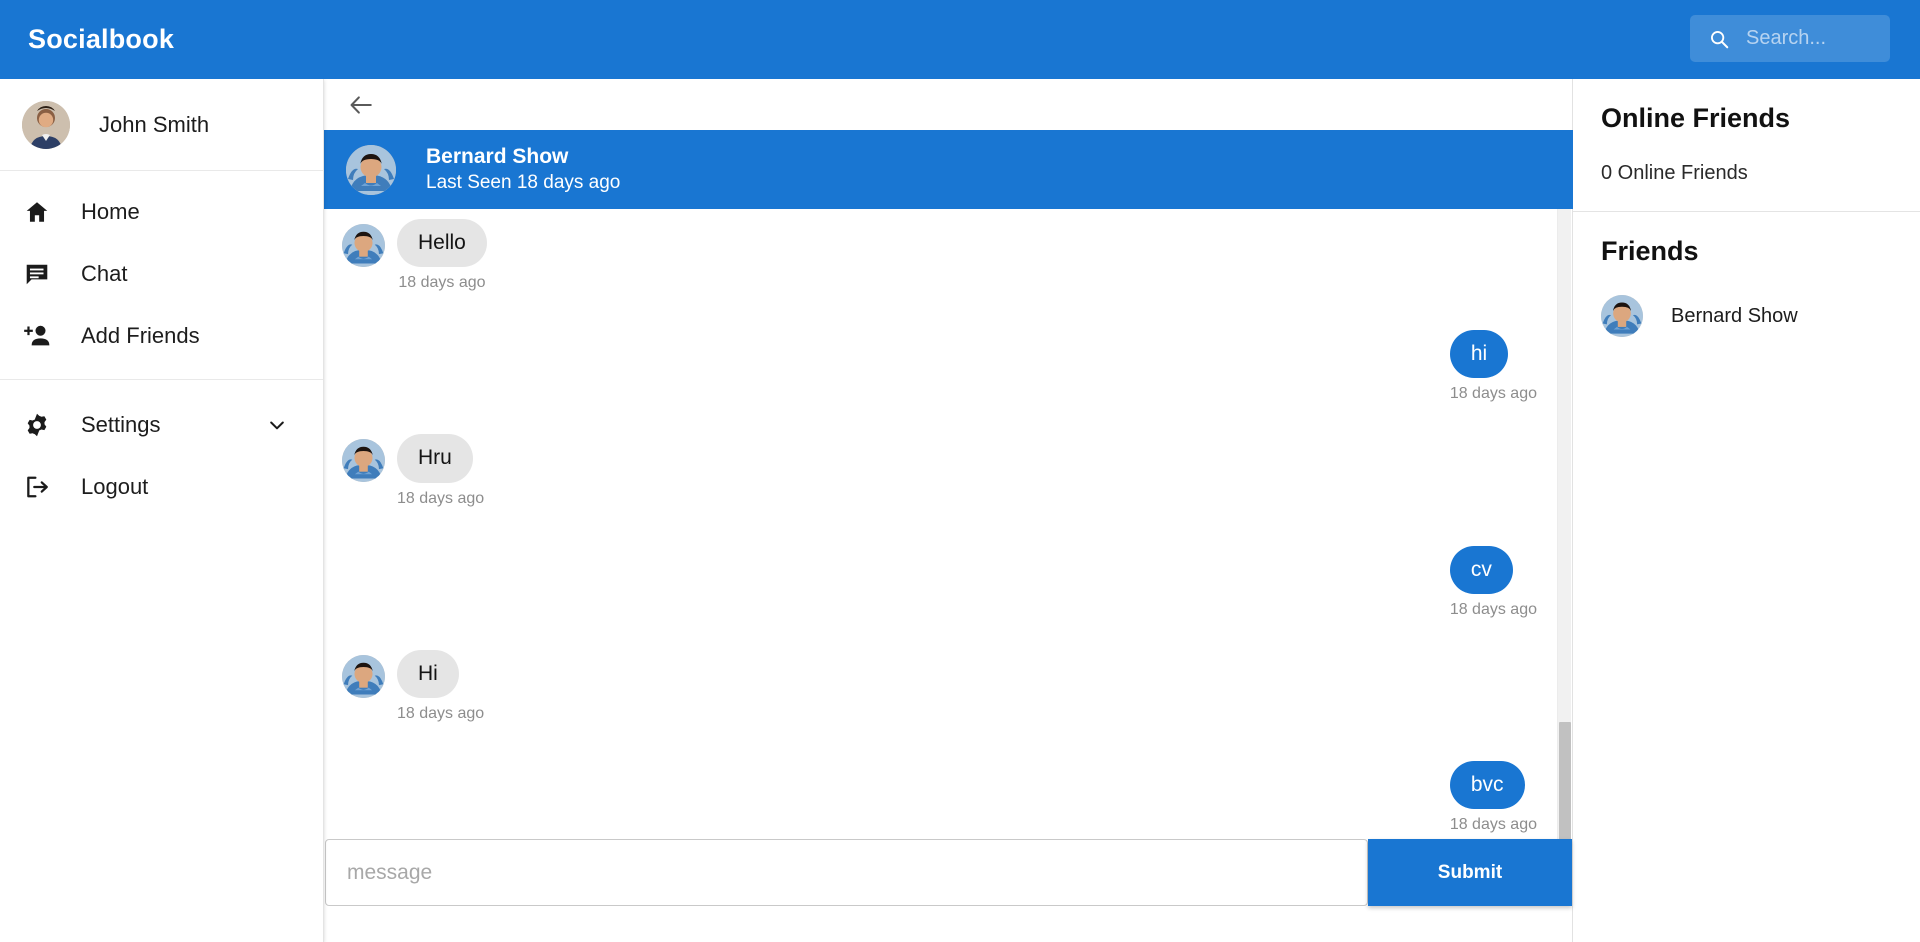 The image size is (1920, 942). I want to click on sidebar-item-label: Home, so click(110, 211).